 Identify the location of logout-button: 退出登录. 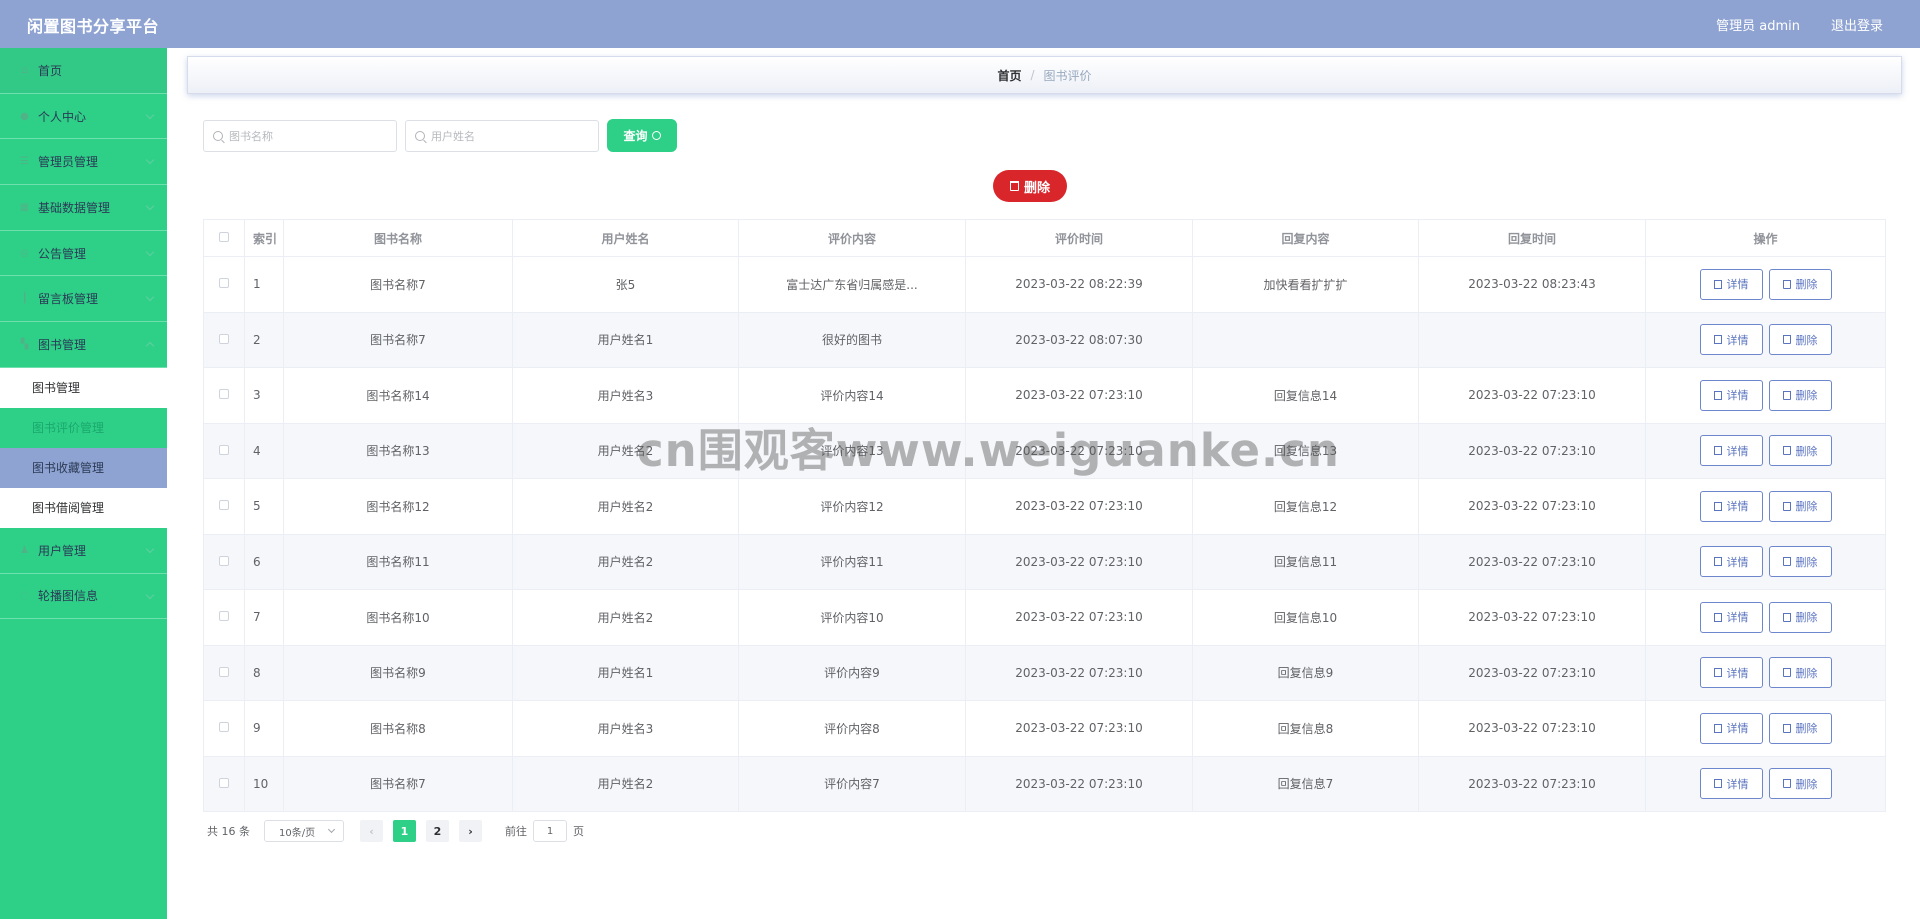
(1857, 24).